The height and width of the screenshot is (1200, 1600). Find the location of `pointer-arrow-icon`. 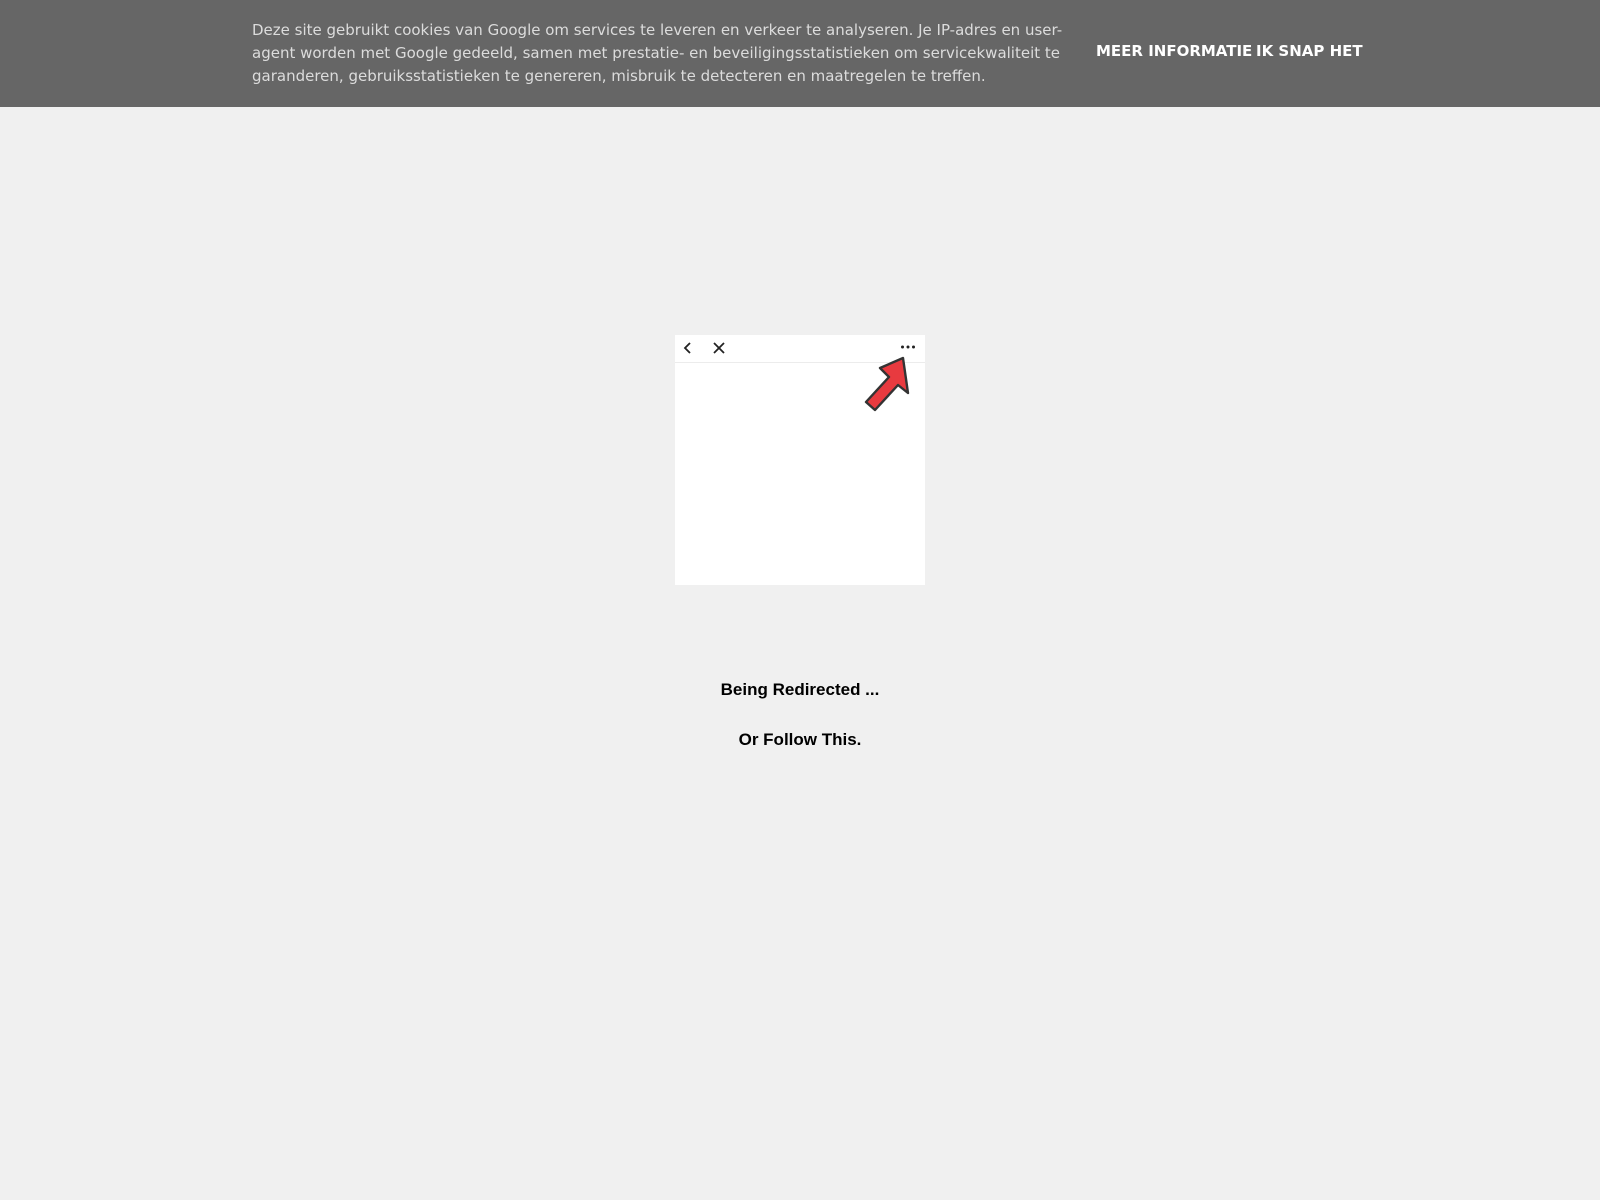

pointer-arrow-icon is located at coordinates (887, 384).